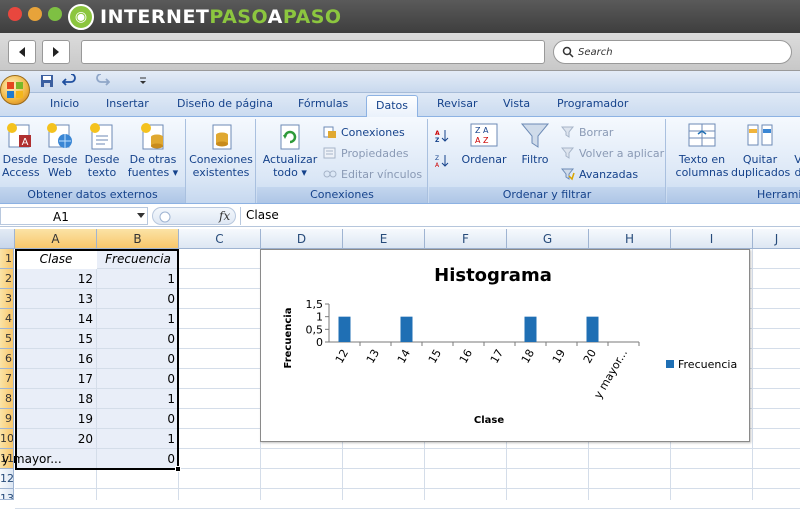 The height and width of the screenshot is (509, 800). What do you see at coordinates (707, 364) in the screenshot?
I see `legend-label: Frecuencia` at bounding box center [707, 364].